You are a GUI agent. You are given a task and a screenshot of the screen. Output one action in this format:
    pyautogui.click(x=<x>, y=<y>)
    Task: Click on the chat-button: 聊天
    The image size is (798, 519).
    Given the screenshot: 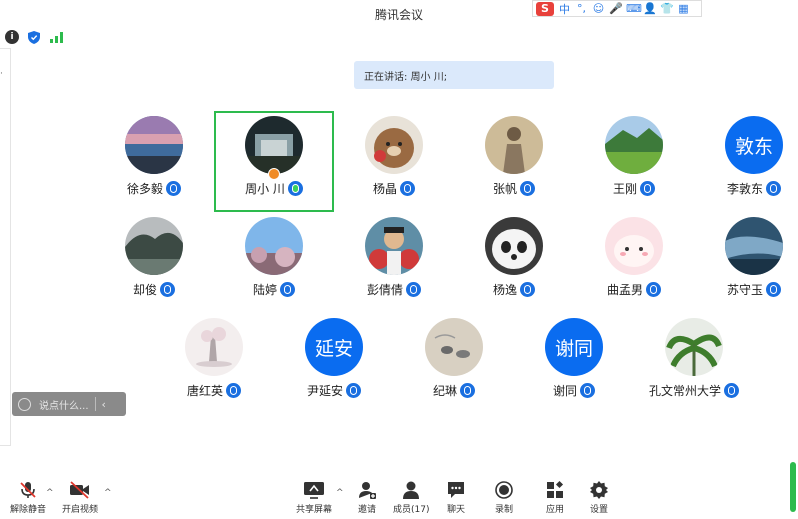 What is the action you would take?
    pyautogui.click(x=456, y=497)
    